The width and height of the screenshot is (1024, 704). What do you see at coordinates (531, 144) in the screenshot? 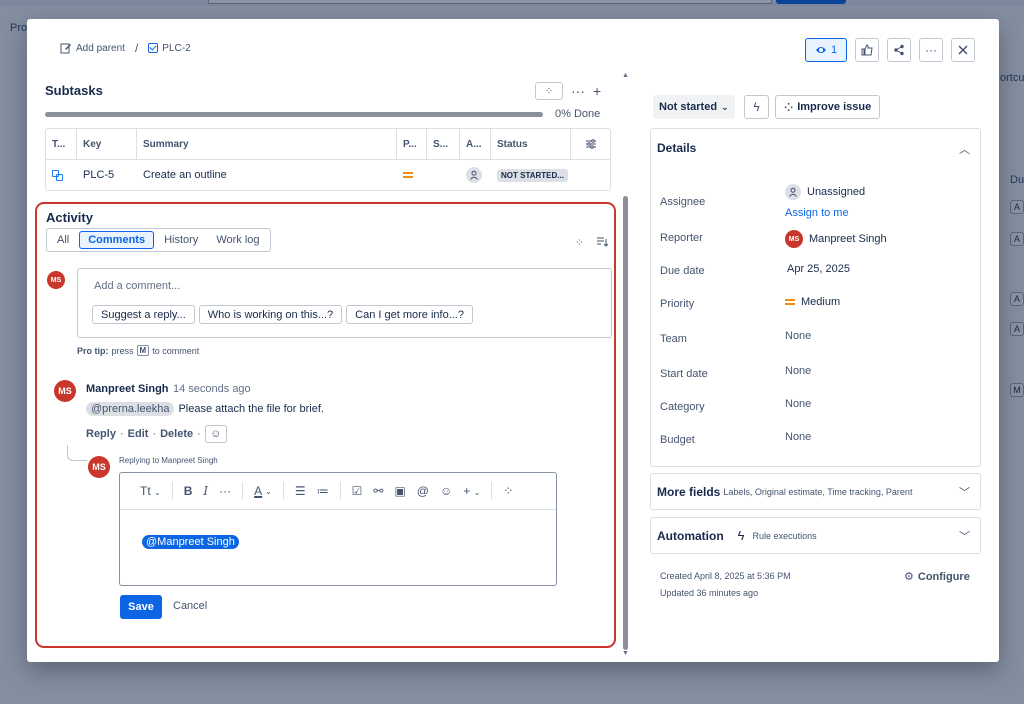
I see `col-status: Status` at bounding box center [531, 144].